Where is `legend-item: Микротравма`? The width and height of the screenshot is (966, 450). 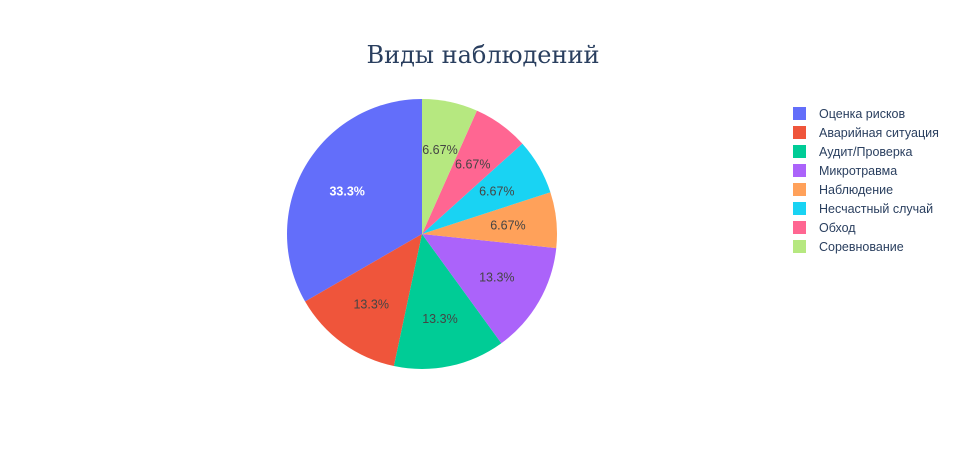
legend-item: Микротравма is located at coordinates (845, 171).